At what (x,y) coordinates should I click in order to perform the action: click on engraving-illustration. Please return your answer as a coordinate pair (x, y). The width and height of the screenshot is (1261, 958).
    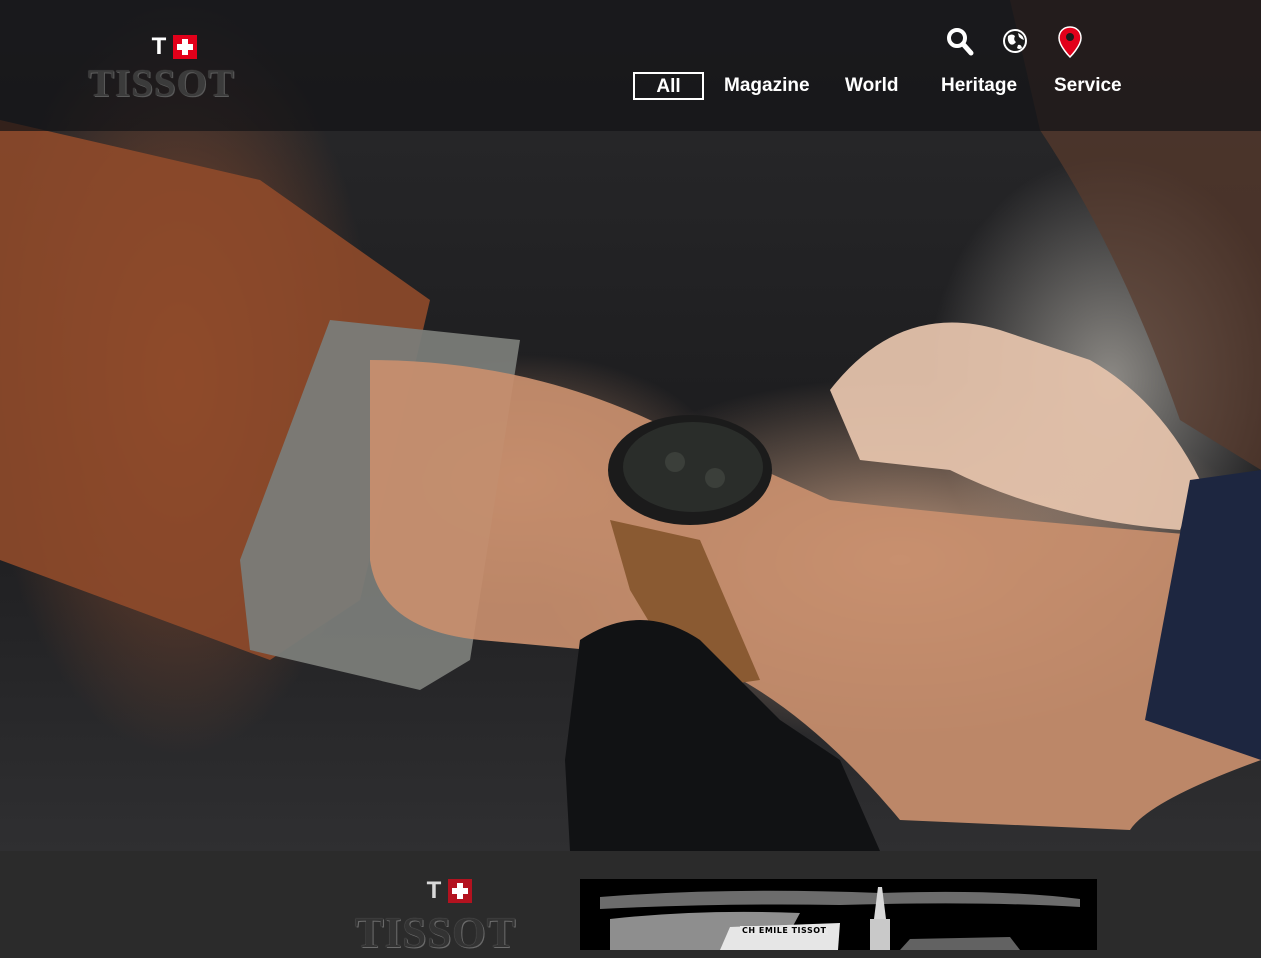
    Looking at the image, I should click on (840, 918).